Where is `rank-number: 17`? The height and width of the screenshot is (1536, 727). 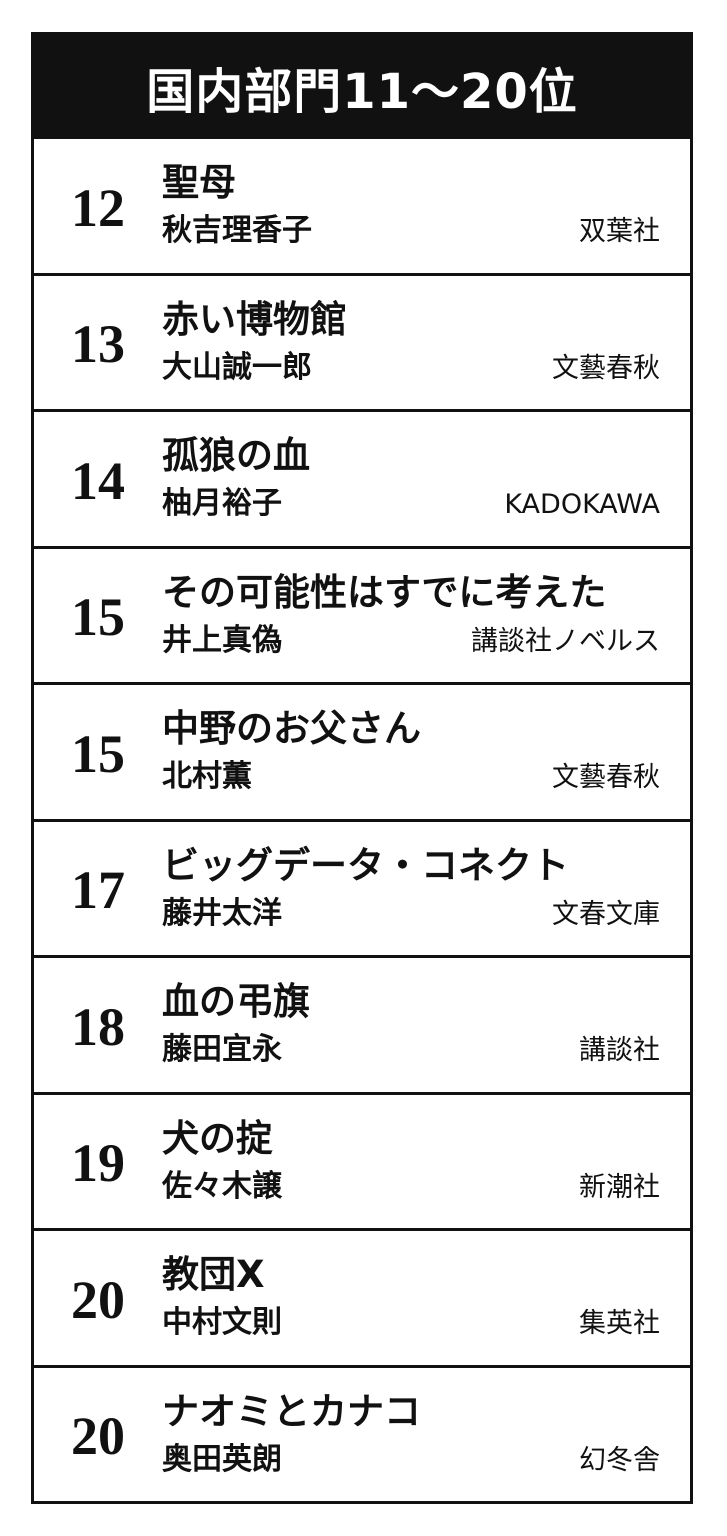 rank-number: 17 is located at coordinates (98, 890).